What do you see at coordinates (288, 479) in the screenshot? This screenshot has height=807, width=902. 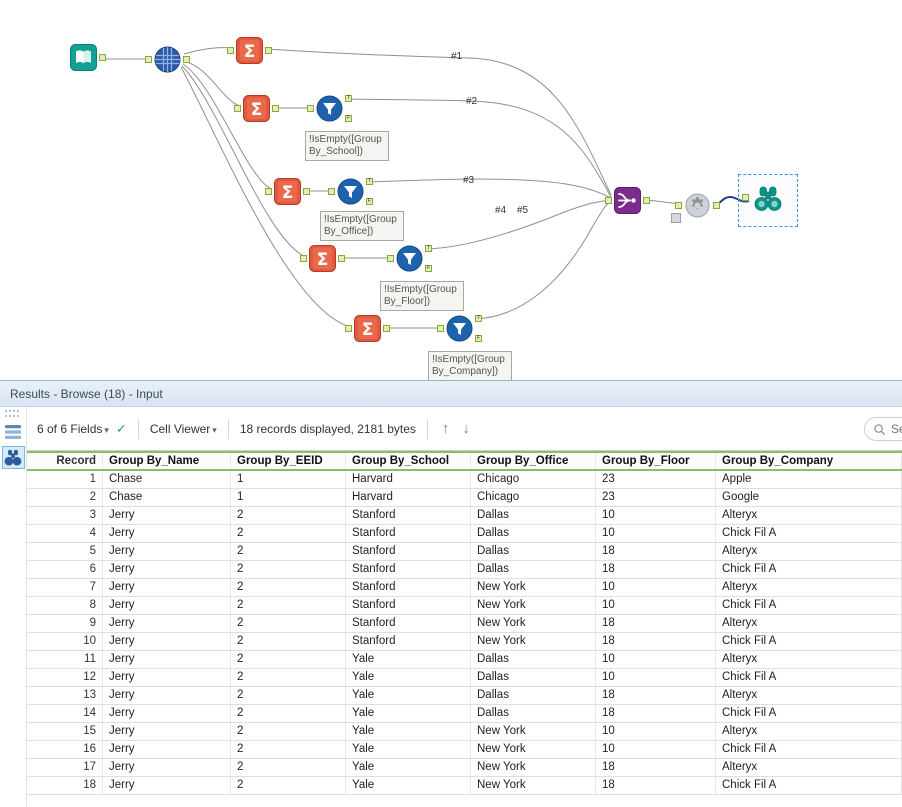 I see `data-cell: 1` at bounding box center [288, 479].